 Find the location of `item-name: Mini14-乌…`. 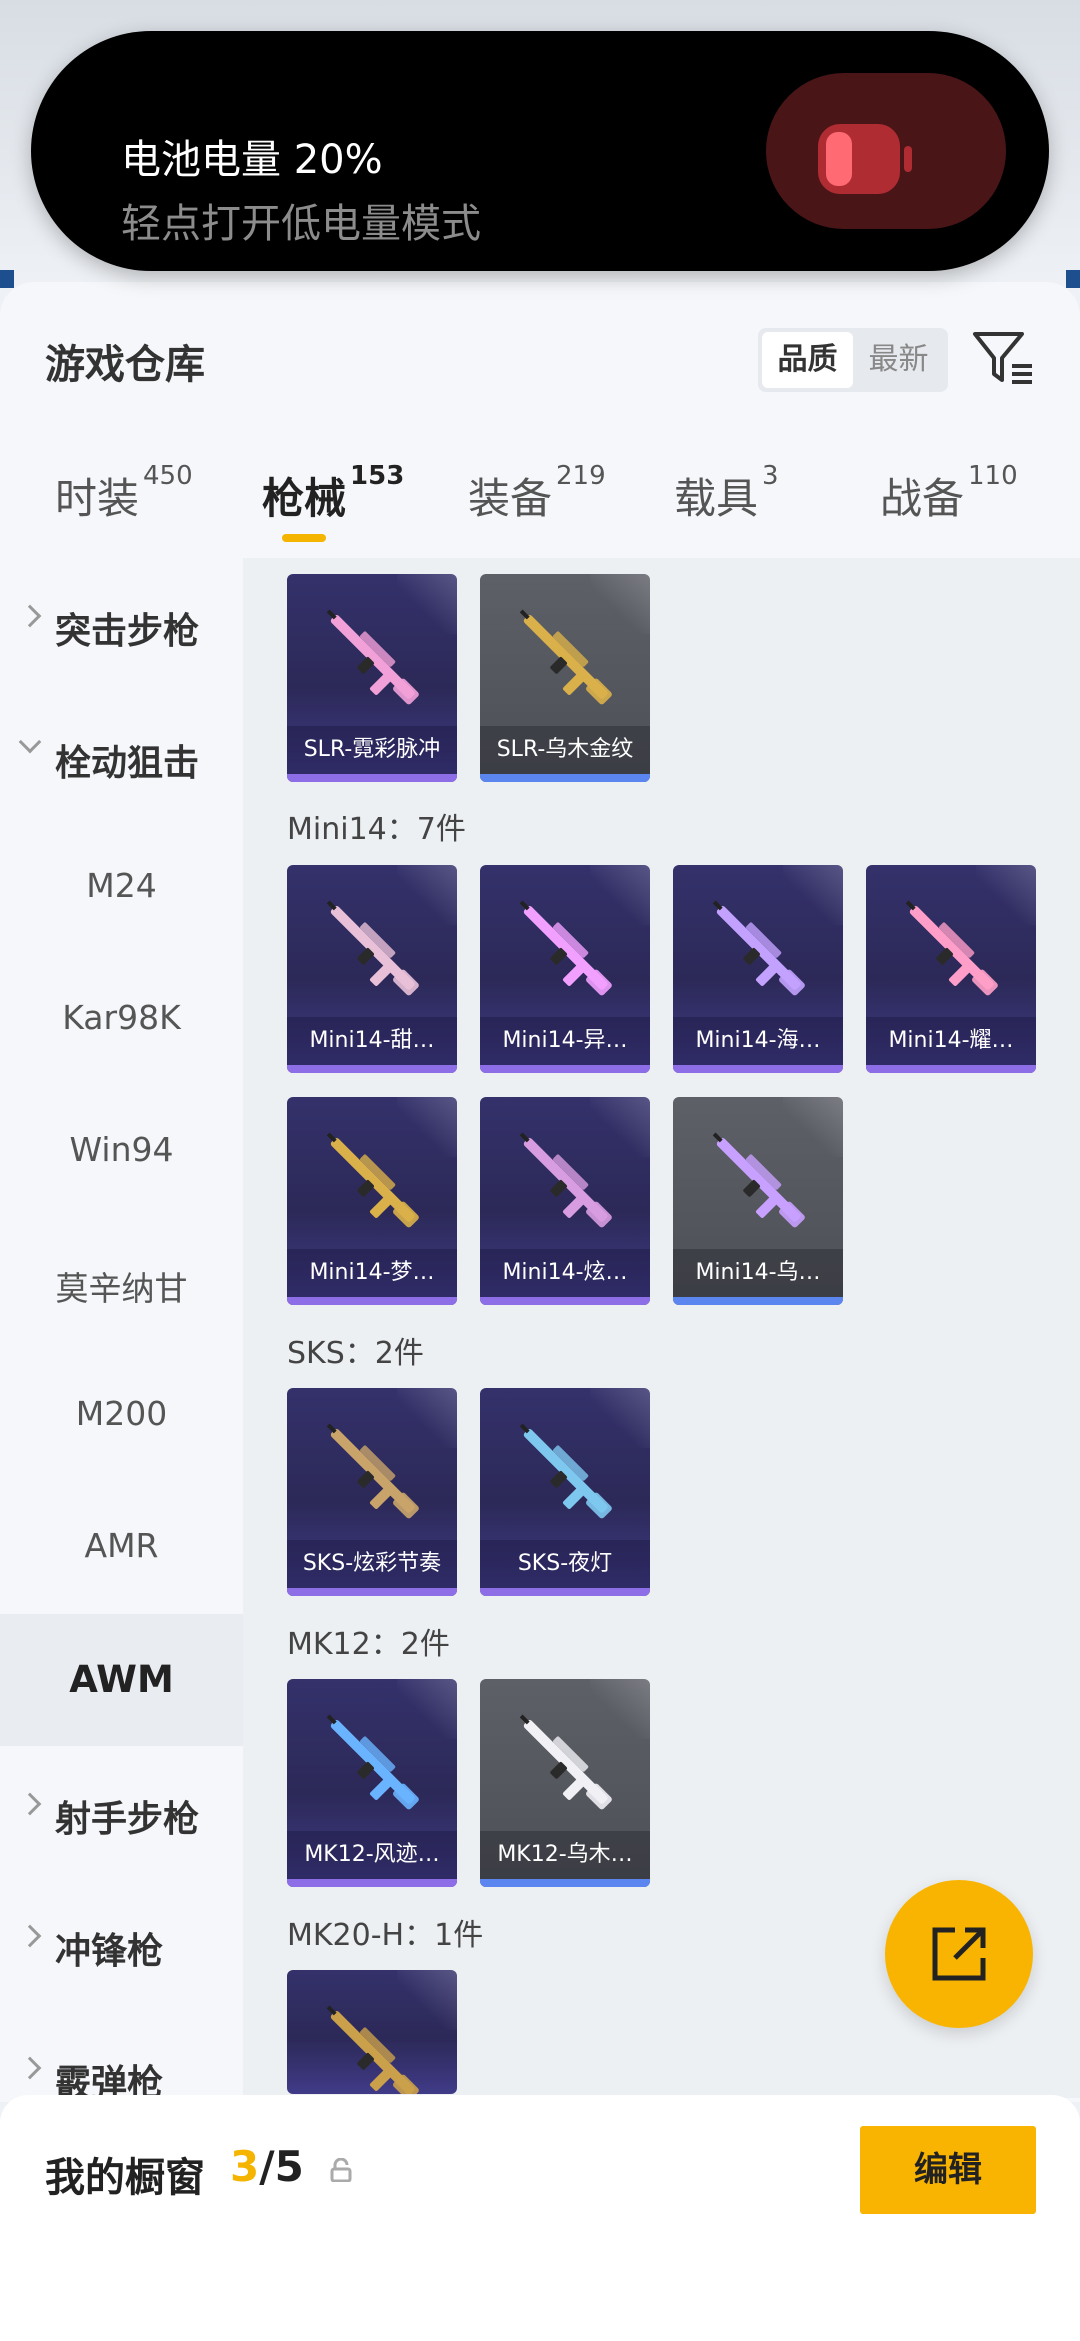

item-name: Mini14-乌… is located at coordinates (758, 1273).